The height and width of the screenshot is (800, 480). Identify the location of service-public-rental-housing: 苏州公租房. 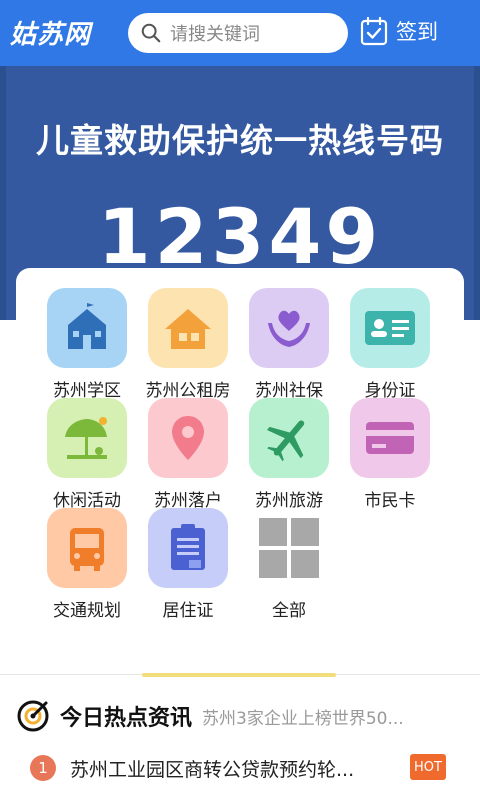
(188, 344).